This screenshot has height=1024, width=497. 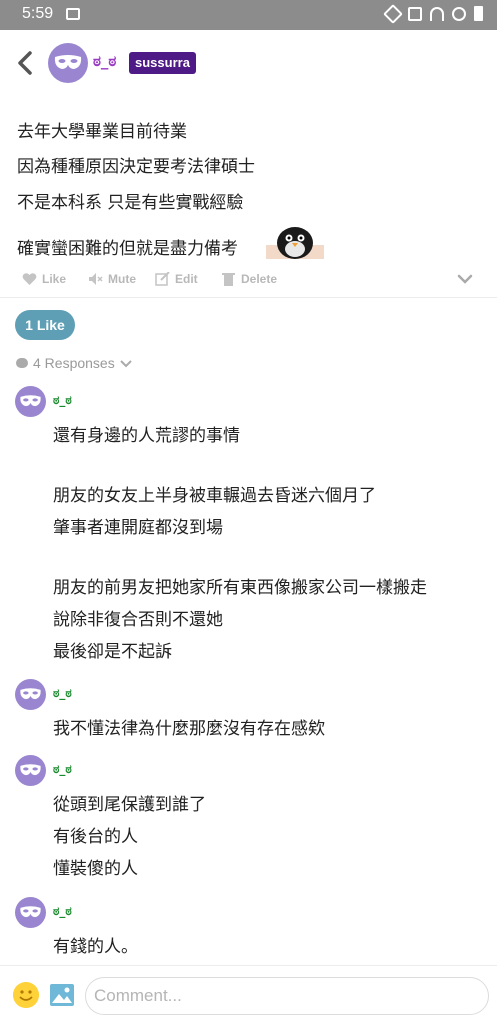 I want to click on post-action-bar: Like Mute Edit Delete, so click(x=248, y=281).